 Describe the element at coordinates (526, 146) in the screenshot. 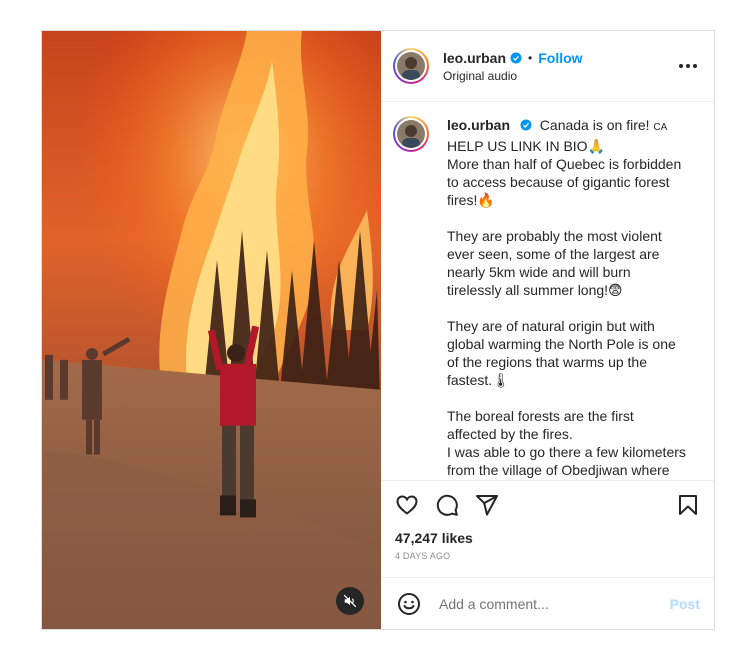

I see `caption-line-2: HELP US LINK IN BIO🙏` at that location.